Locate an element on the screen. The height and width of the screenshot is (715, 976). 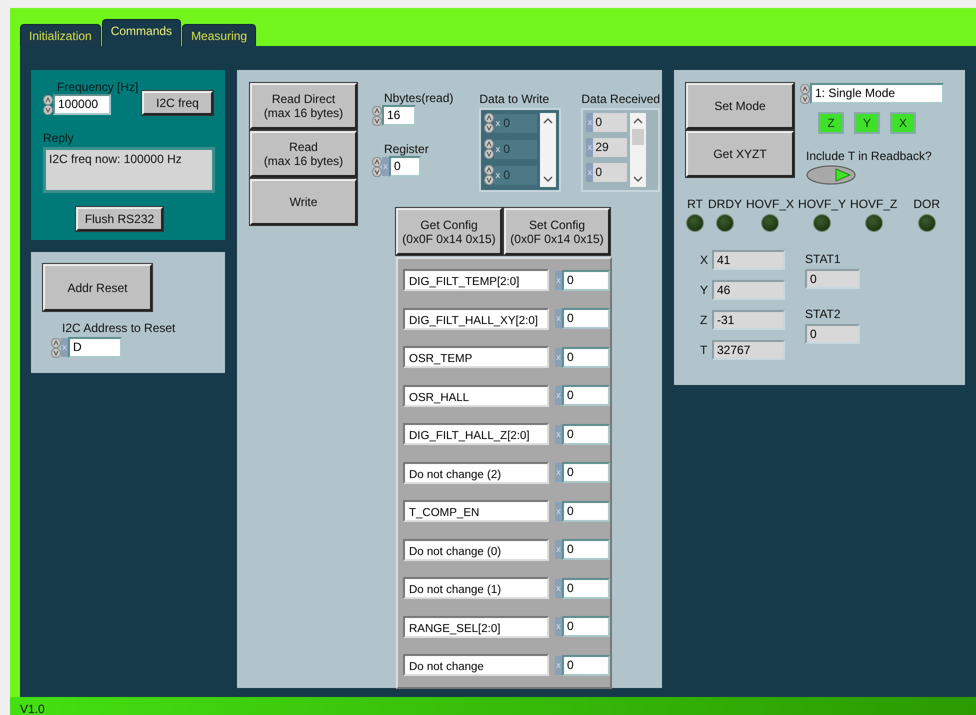
axis-toggle-button: Z is located at coordinates (831, 123).